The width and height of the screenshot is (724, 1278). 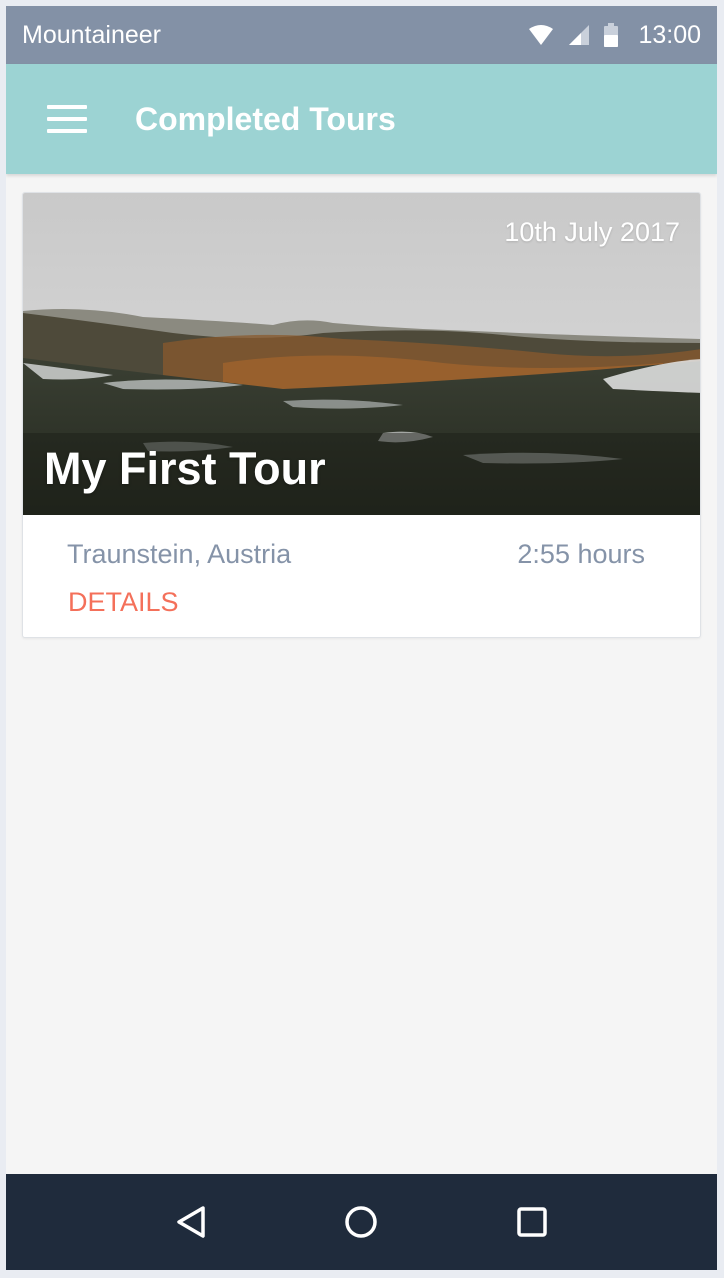 What do you see at coordinates (532, 1222) in the screenshot?
I see `recents-square-icon` at bounding box center [532, 1222].